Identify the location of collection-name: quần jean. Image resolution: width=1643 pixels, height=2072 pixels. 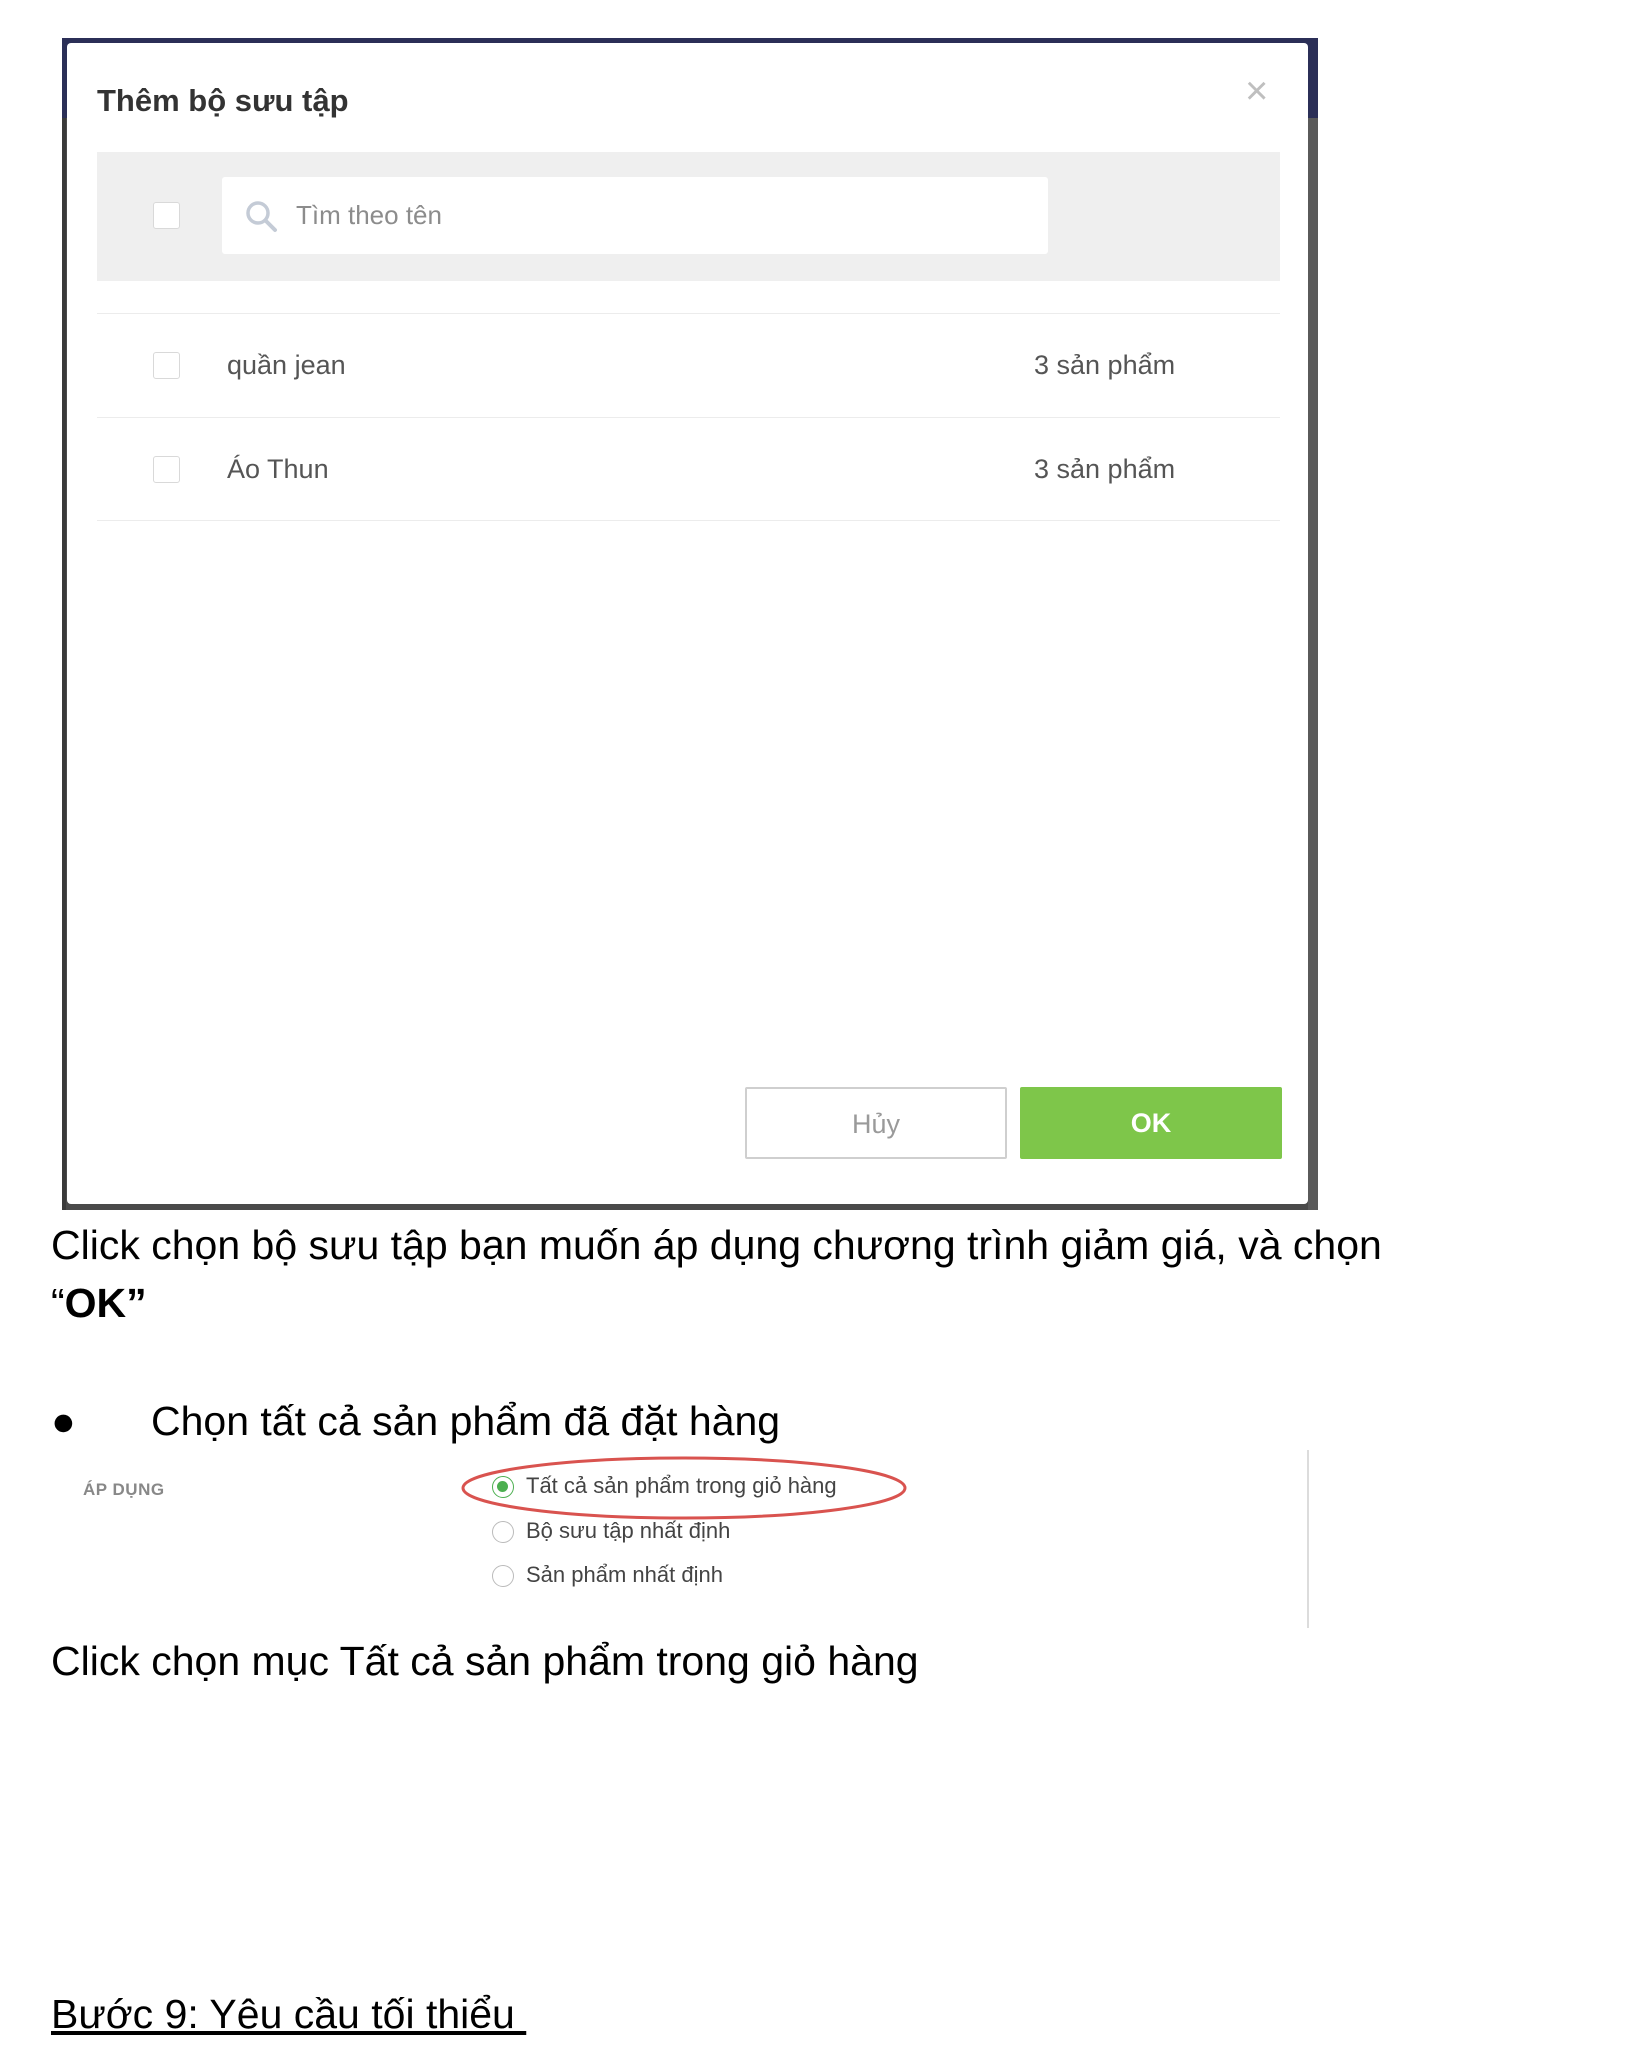
(286, 365).